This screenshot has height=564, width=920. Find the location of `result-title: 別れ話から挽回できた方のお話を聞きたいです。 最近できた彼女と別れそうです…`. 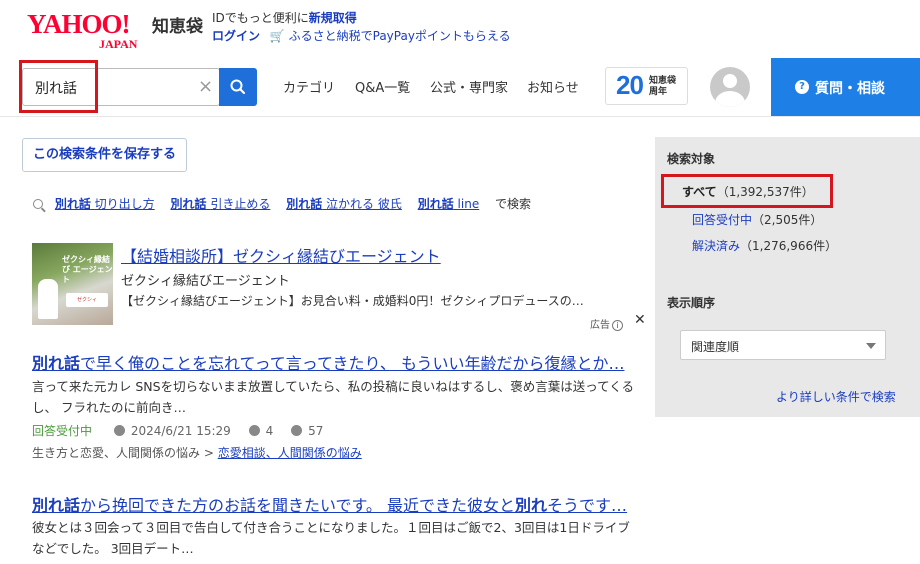

result-title: 別れ話から挽回できた方のお話を聞きたいです。 最近できた彼女と別れそうです… is located at coordinates (334, 504).